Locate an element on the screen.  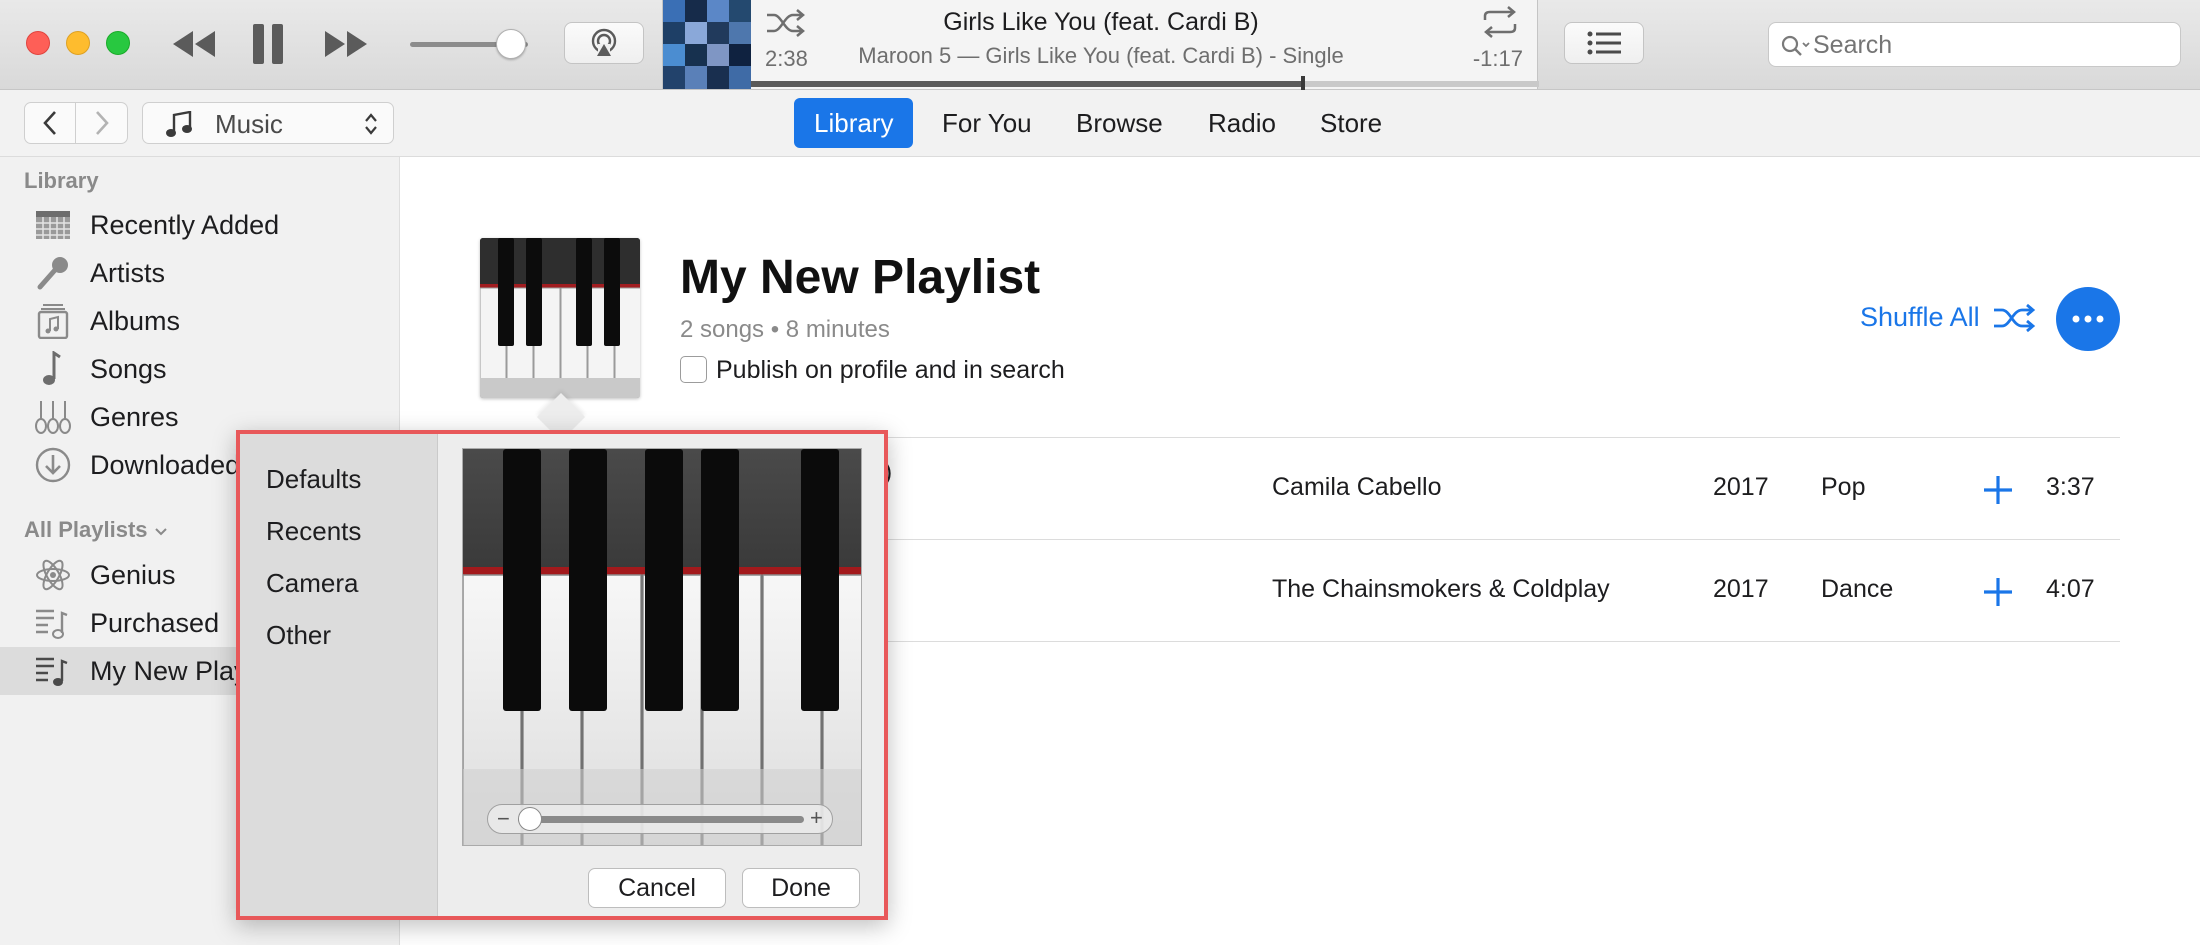
sidebar-item-albums: Albums is located at coordinates (200, 321).